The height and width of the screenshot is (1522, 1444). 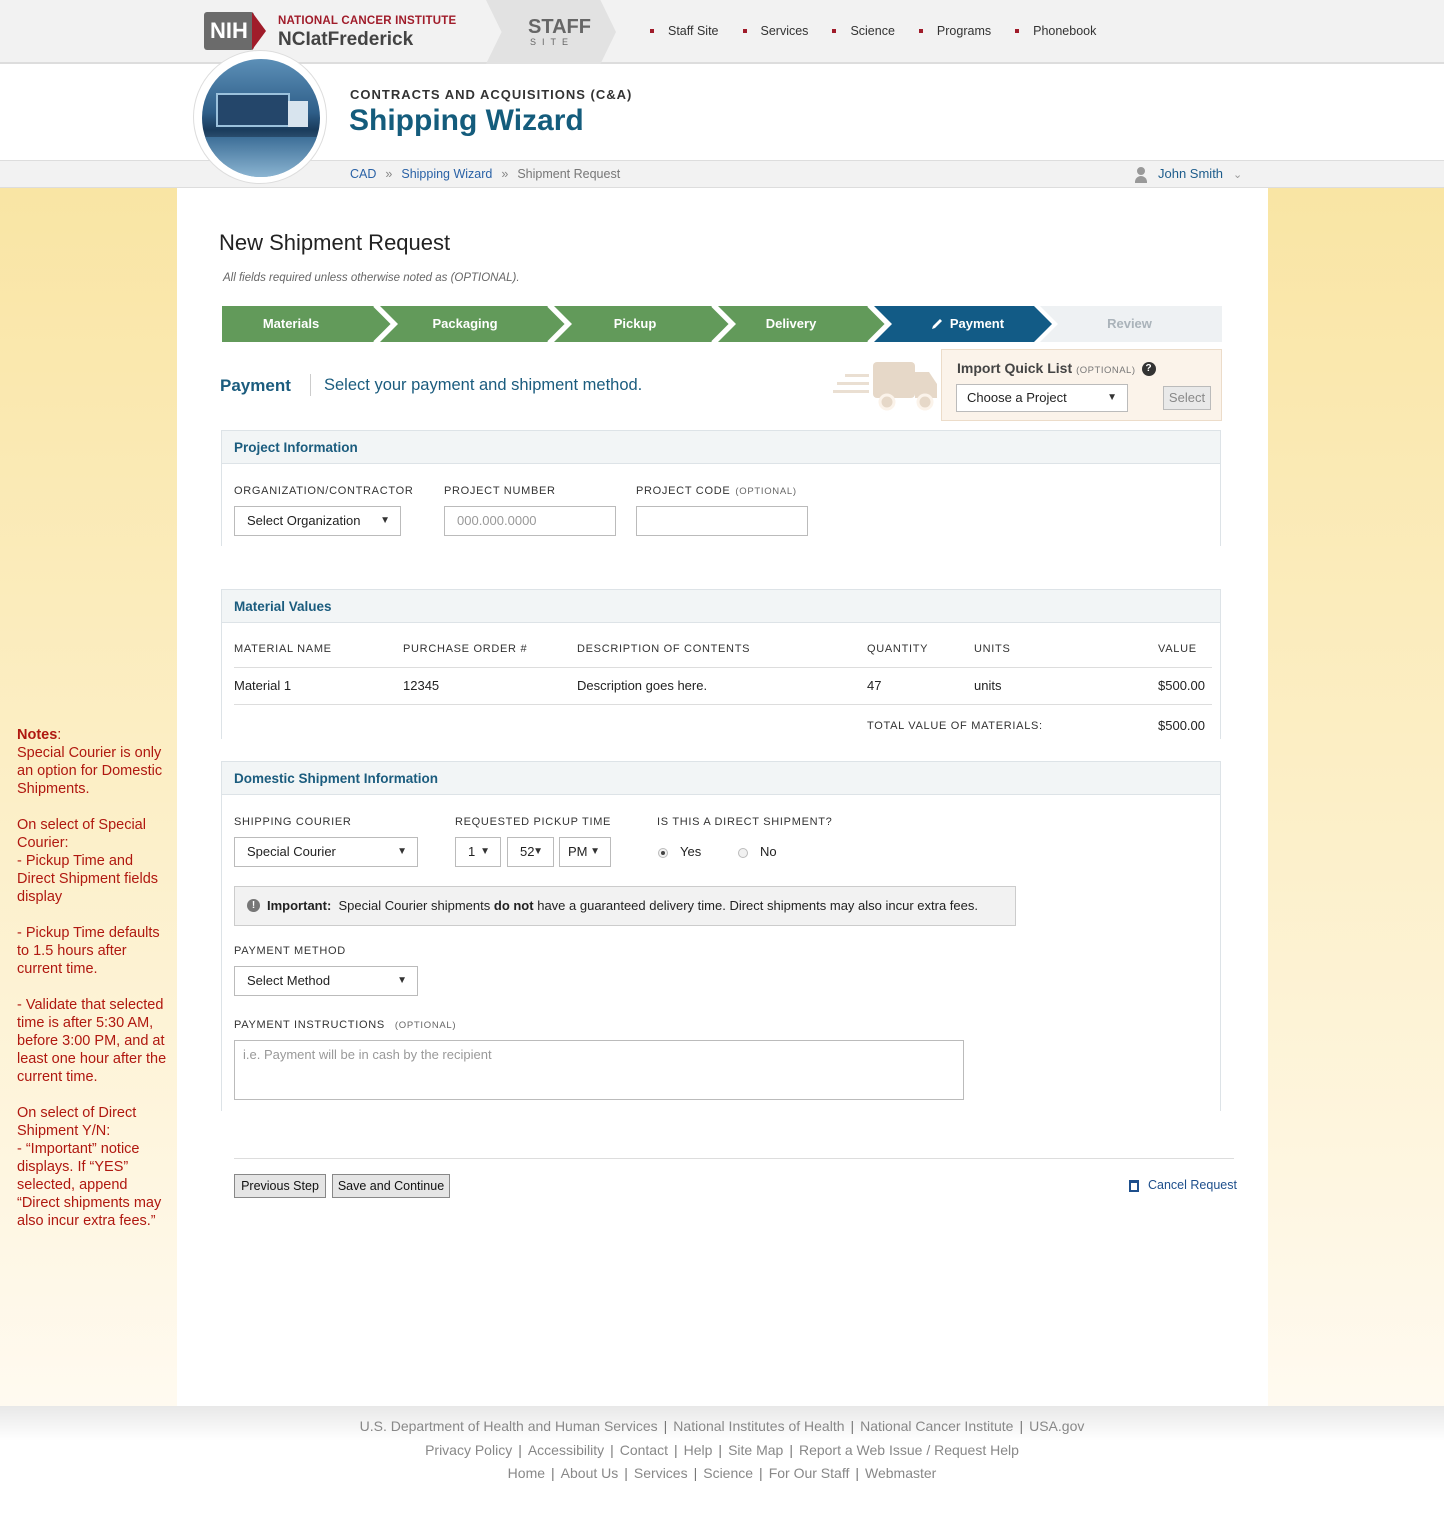 What do you see at coordinates (954, 31) in the screenshot?
I see `nav-programs: Programs` at bounding box center [954, 31].